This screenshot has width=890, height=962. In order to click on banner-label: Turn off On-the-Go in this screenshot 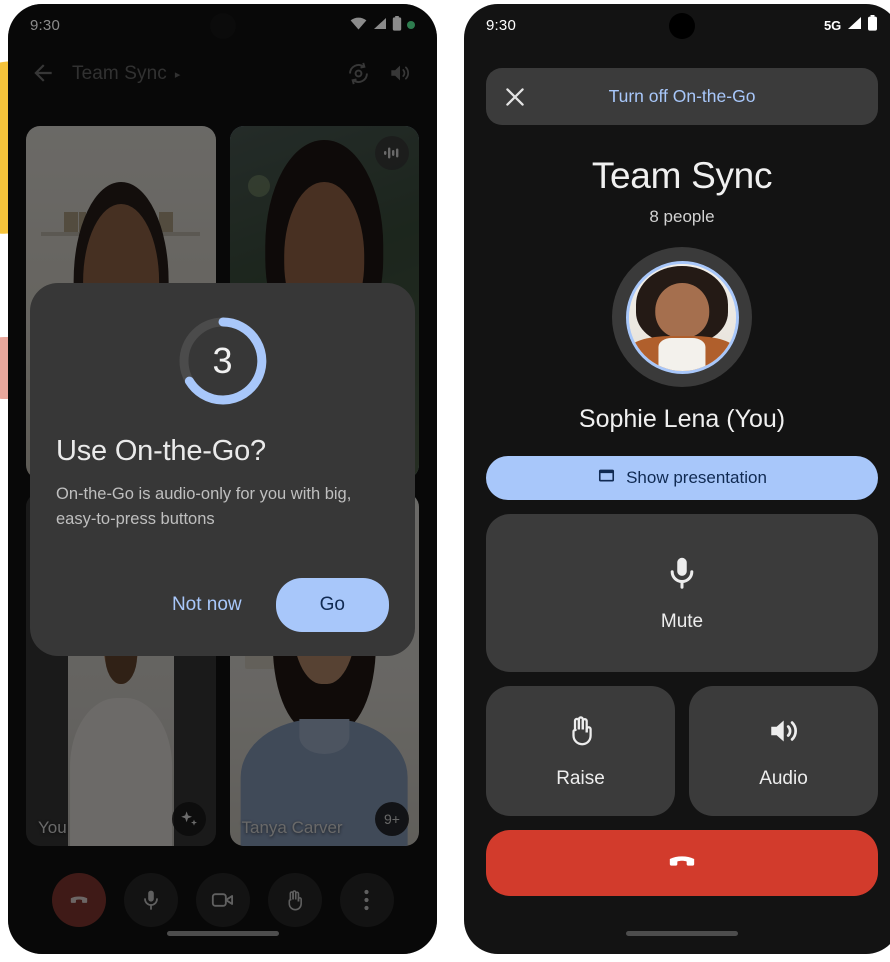, I will do `click(682, 96)`.